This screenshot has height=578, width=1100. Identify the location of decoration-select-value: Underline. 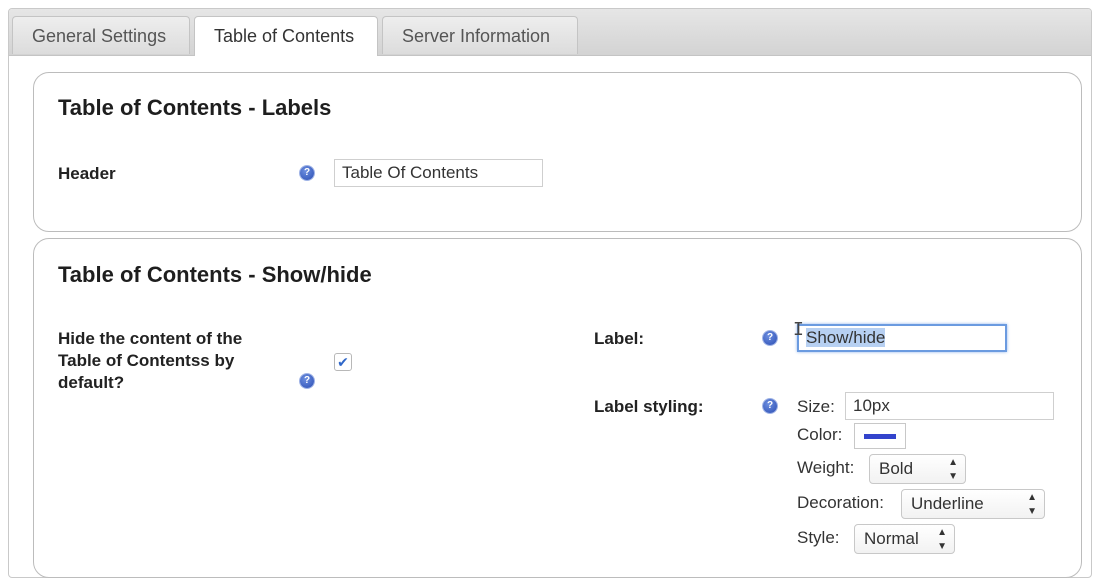
(947, 503).